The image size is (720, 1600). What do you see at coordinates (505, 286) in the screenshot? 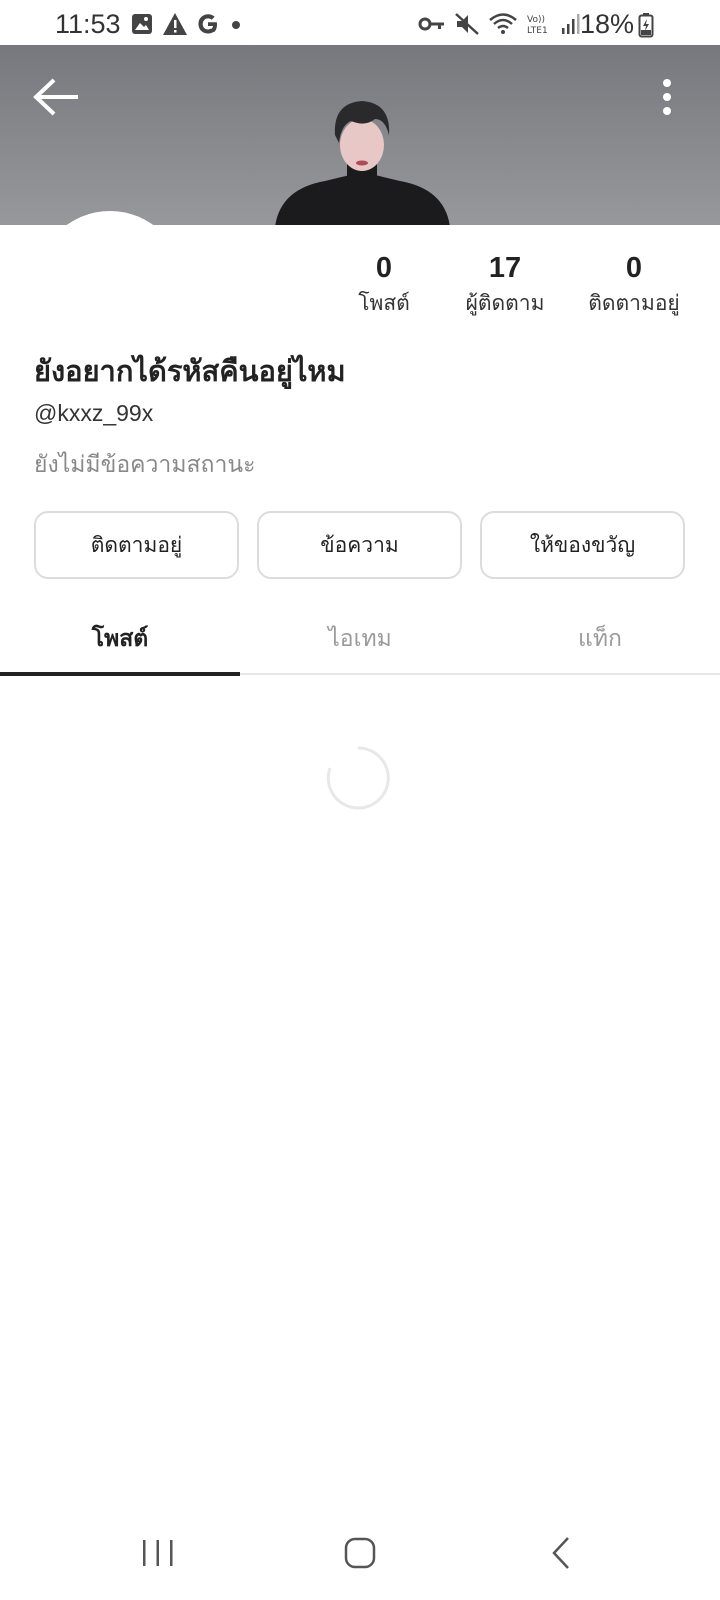
I see `stat-followers: 17 ผู้ติดตาม` at bounding box center [505, 286].